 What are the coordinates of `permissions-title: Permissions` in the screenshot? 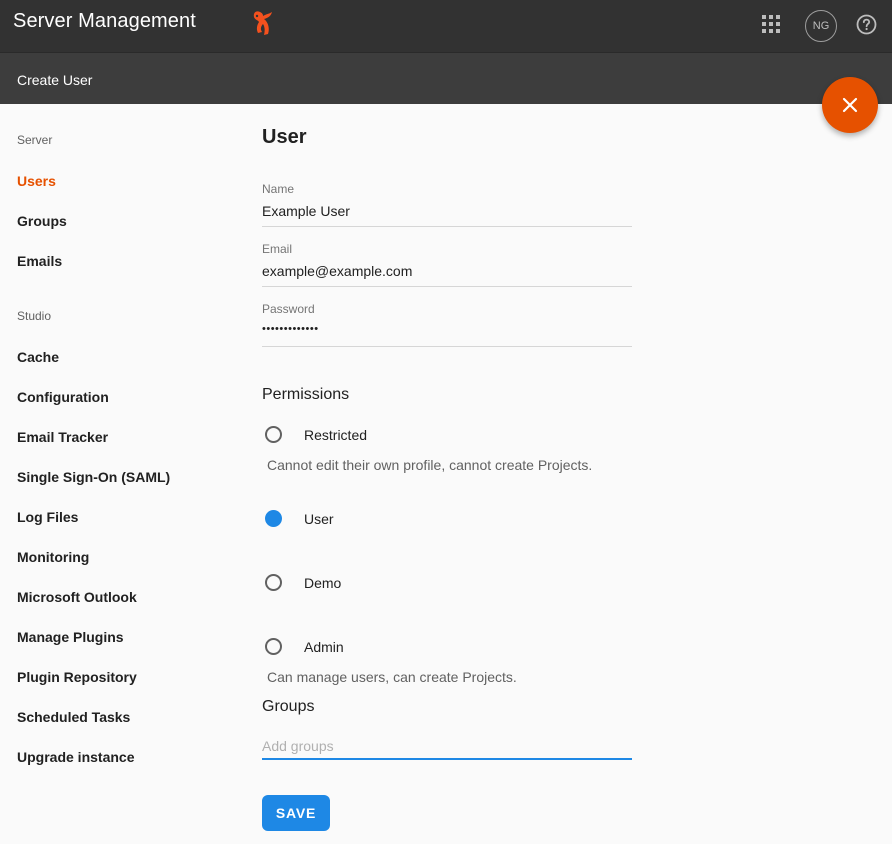 It's located at (306, 394).